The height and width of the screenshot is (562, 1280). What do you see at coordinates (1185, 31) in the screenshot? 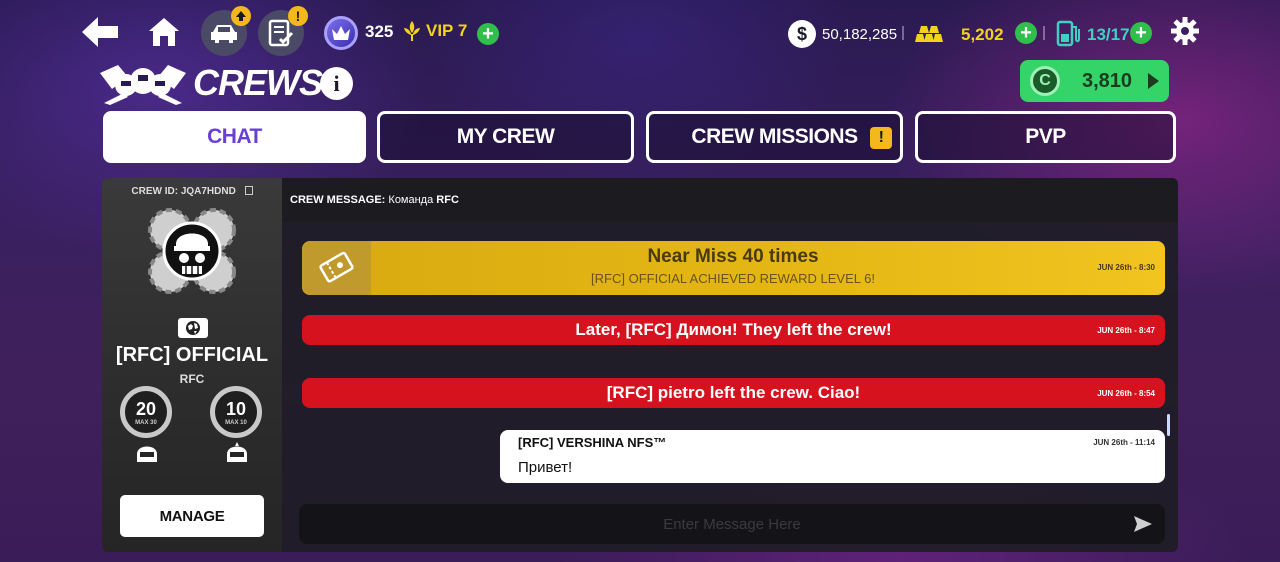
I see `settings-gear-icon` at bounding box center [1185, 31].